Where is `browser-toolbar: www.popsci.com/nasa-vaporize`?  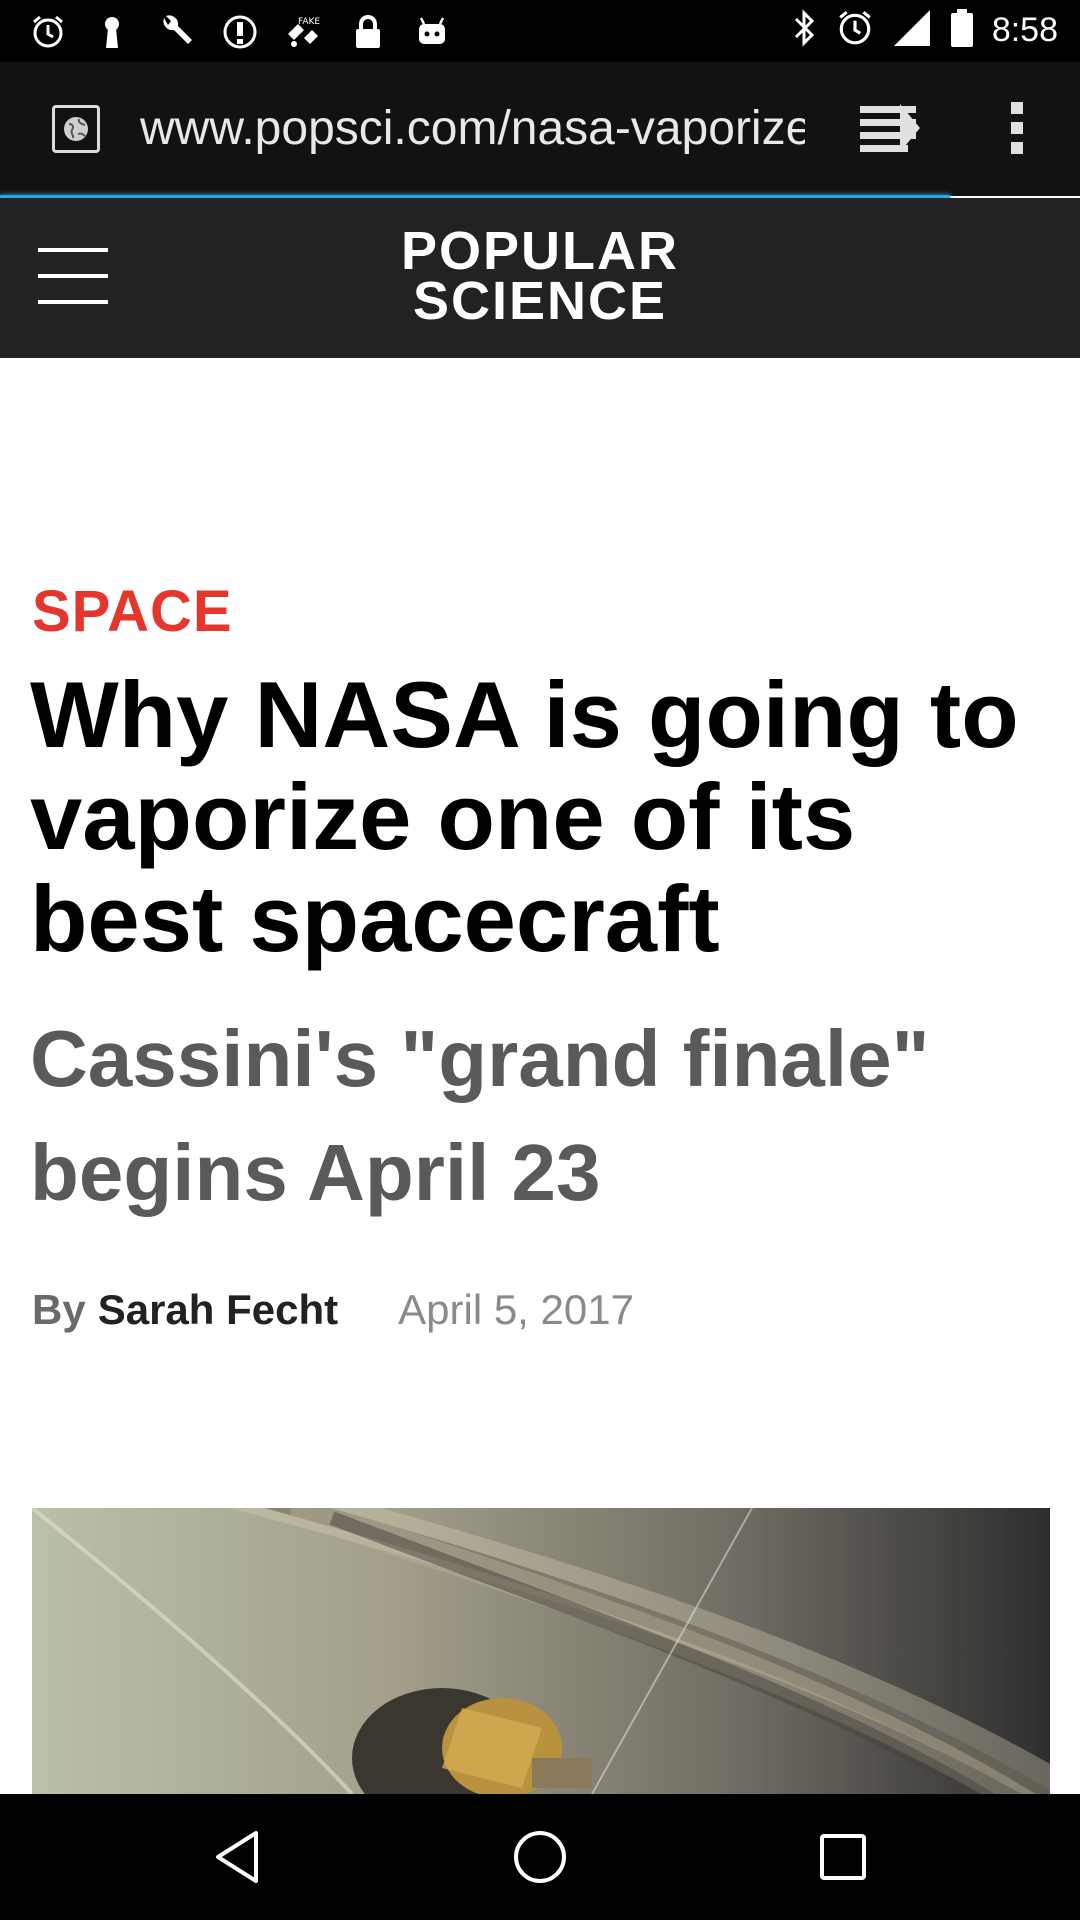 browser-toolbar: www.popsci.com/nasa-vaporize is located at coordinates (540, 129).